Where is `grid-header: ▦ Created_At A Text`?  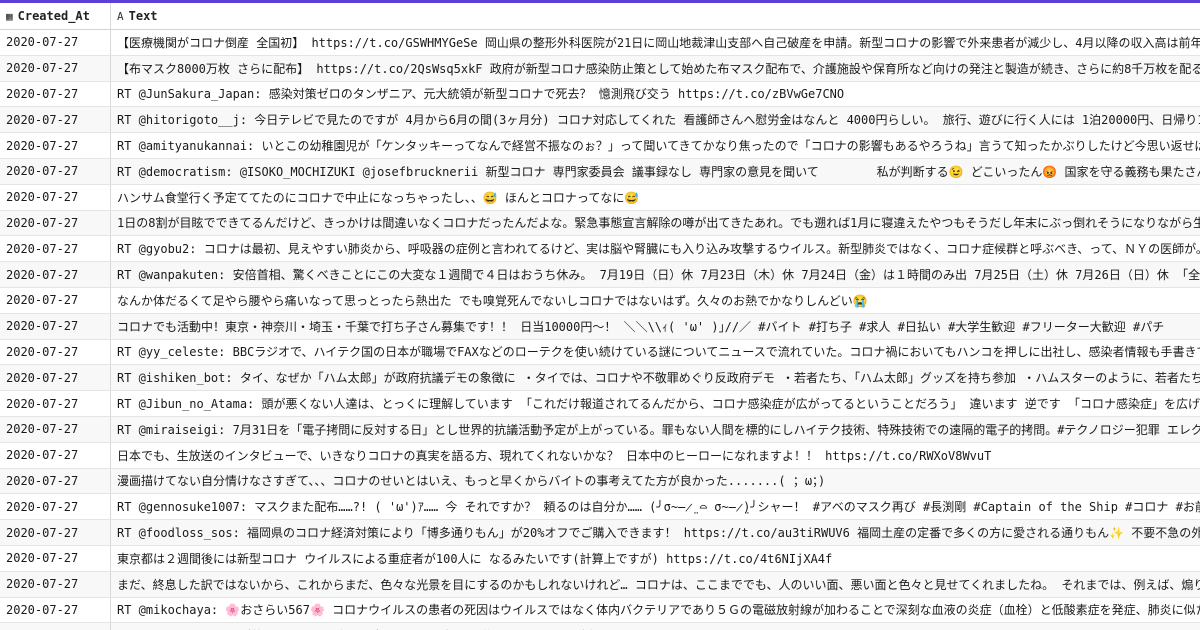
grid-header: ▦ Created_At A Text is located at coordinates (600, 16).